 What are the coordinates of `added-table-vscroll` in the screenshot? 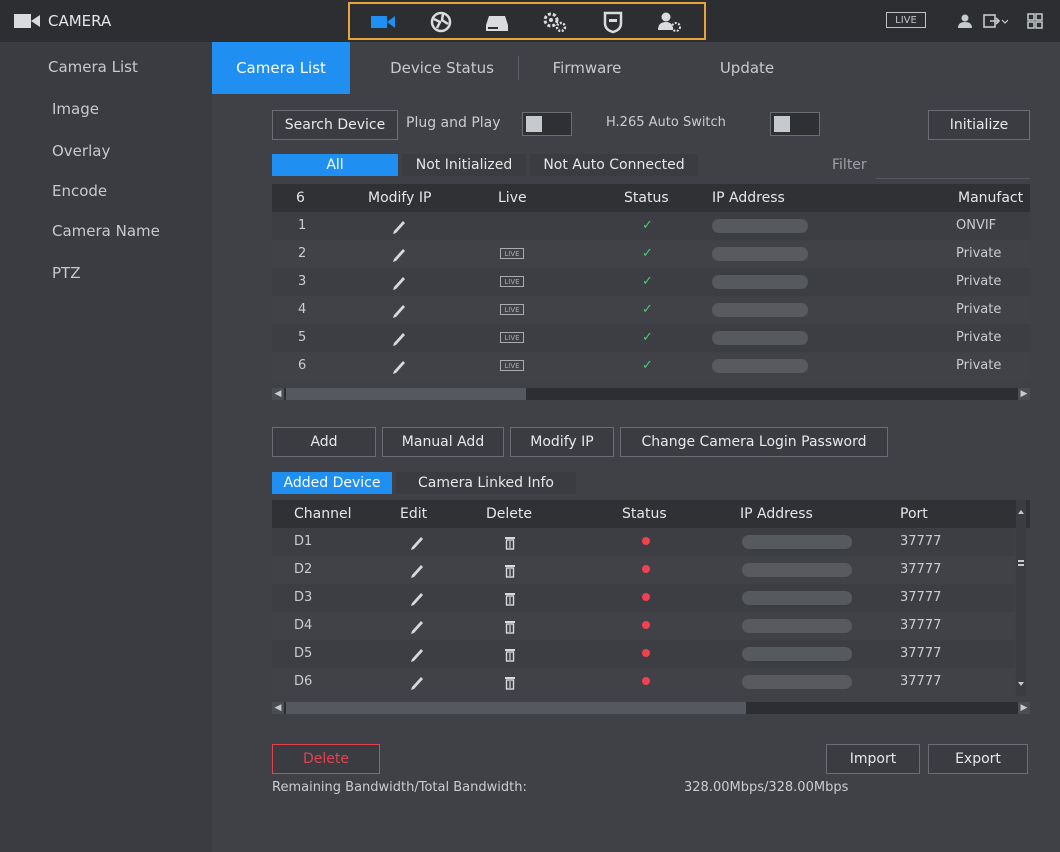 It's located at (1021, 598).